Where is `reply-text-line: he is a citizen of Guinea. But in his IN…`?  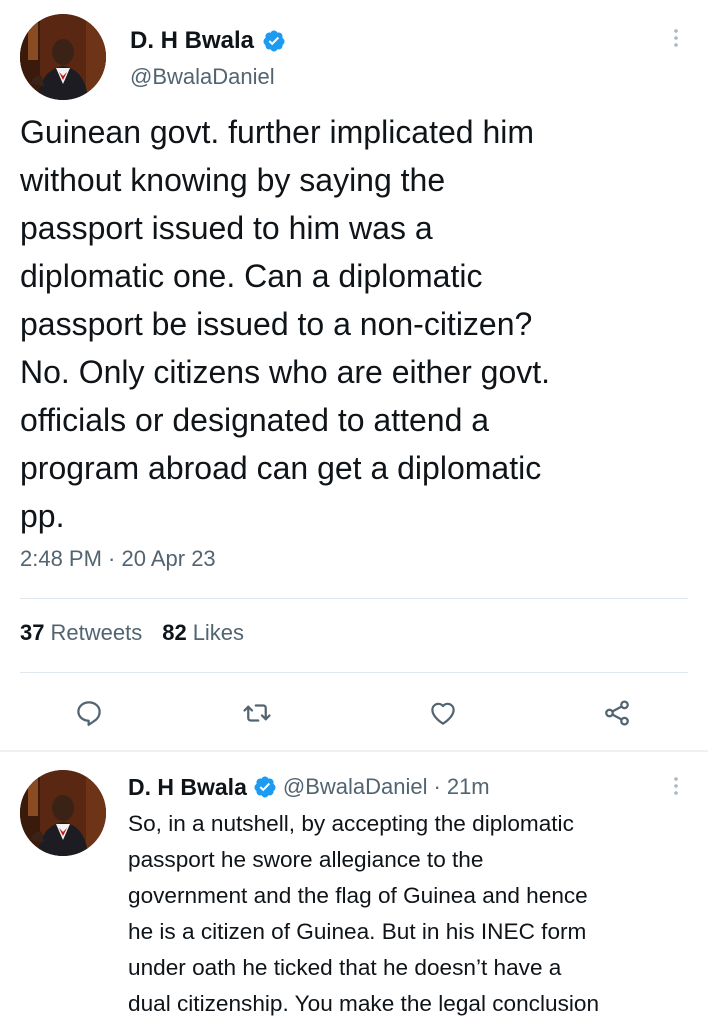
reply-text-line: he is a citizen of Guinea. But in his IN… is located at coordinates (357, 931).